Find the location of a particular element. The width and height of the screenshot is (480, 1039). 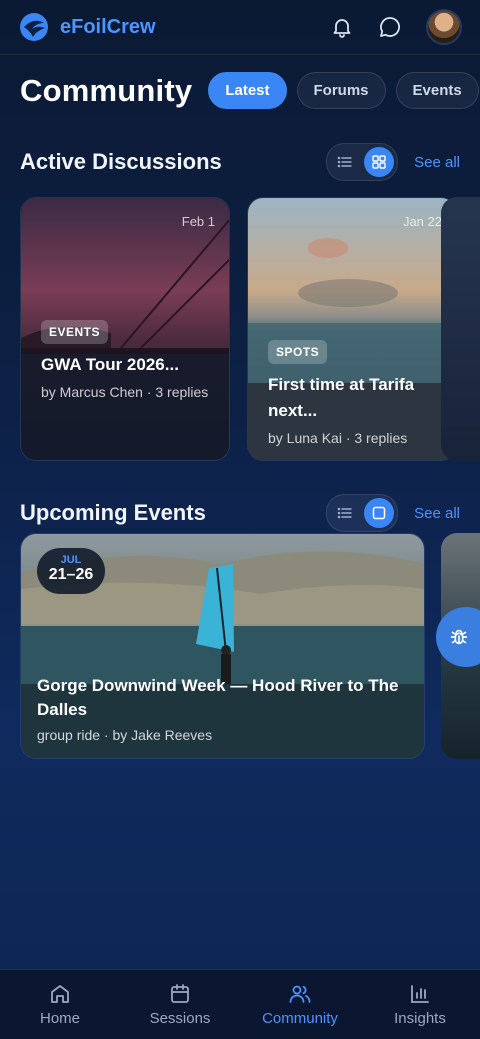

avatar is located at coordinates (444, 27).